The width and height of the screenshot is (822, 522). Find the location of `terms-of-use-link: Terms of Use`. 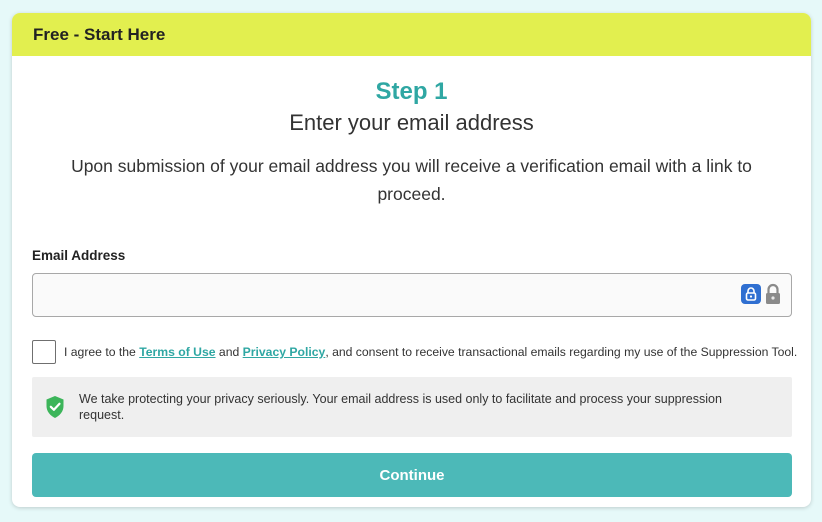

terms-of-use-link: Terms of Use is located at coordinates (177, 352).